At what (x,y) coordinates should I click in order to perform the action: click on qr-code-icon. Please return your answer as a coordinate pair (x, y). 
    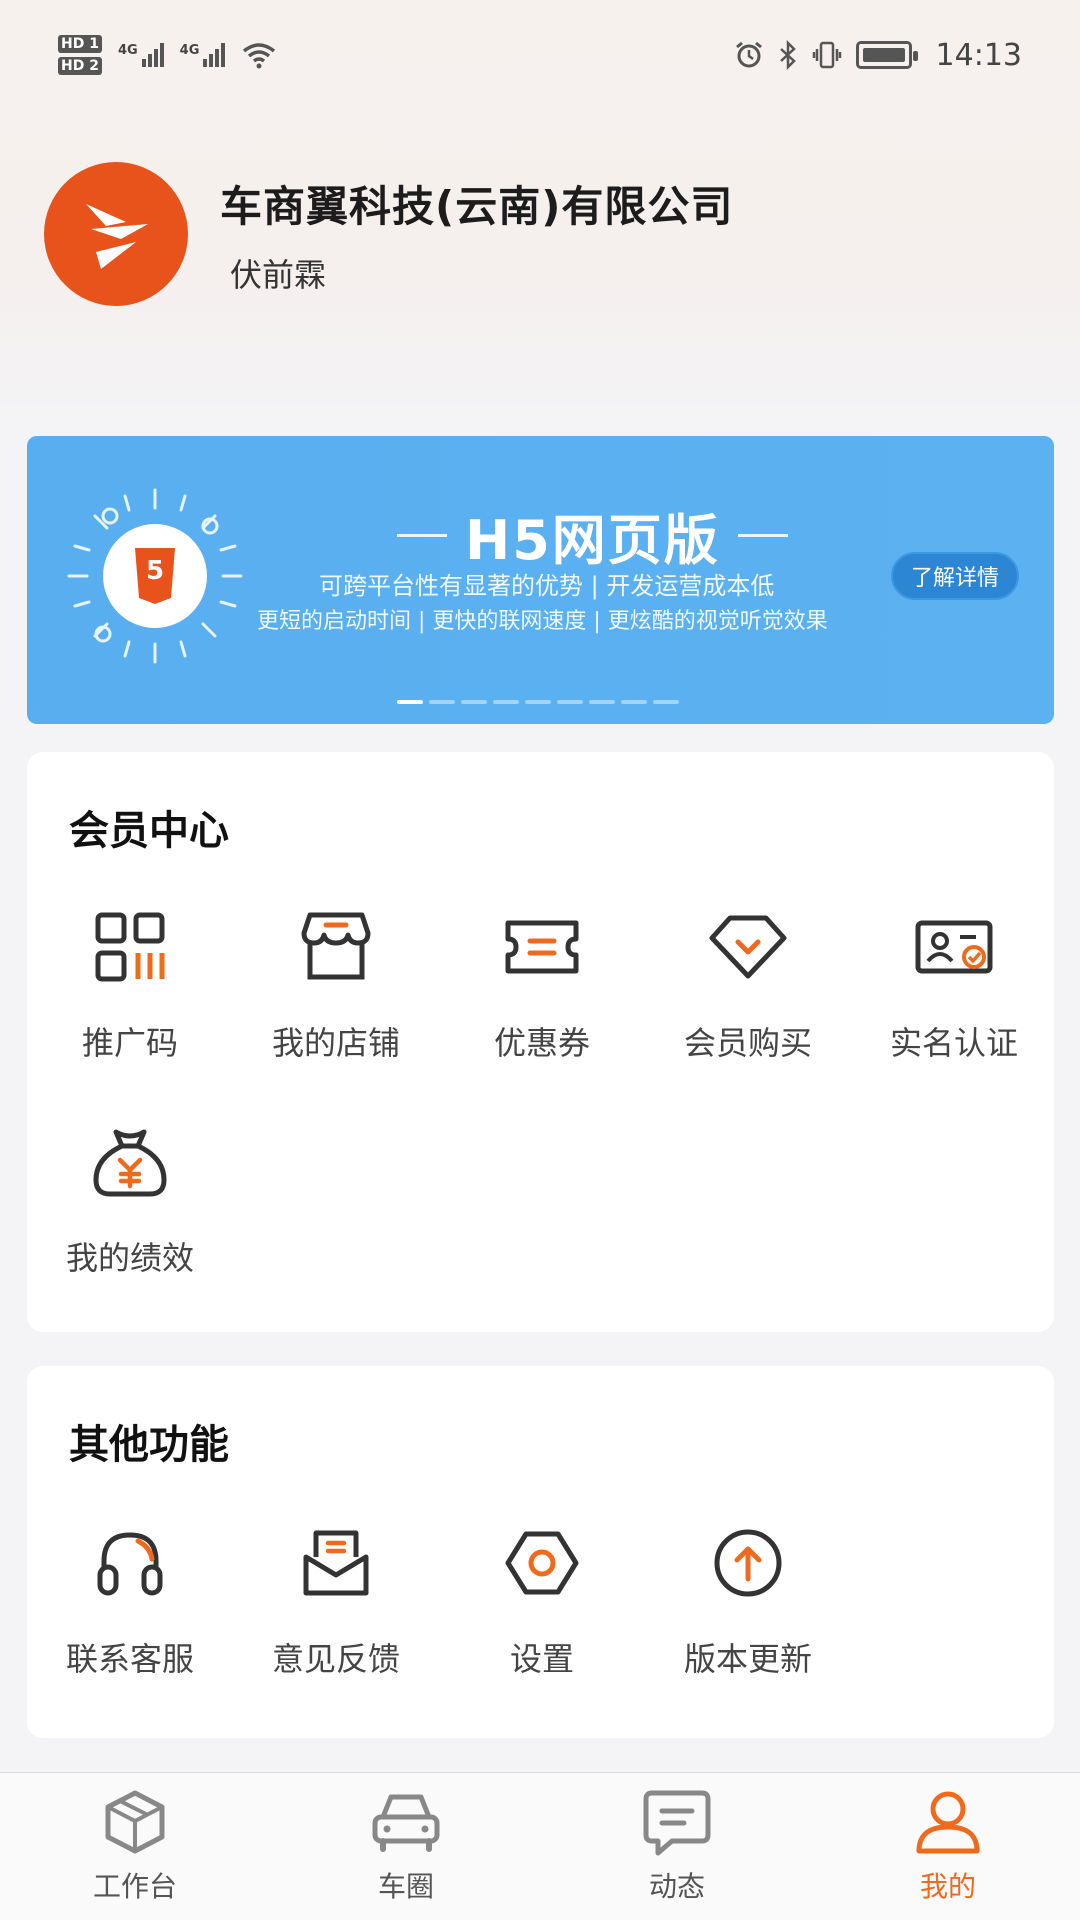
    Looking at the image, I should click on (130, 947).